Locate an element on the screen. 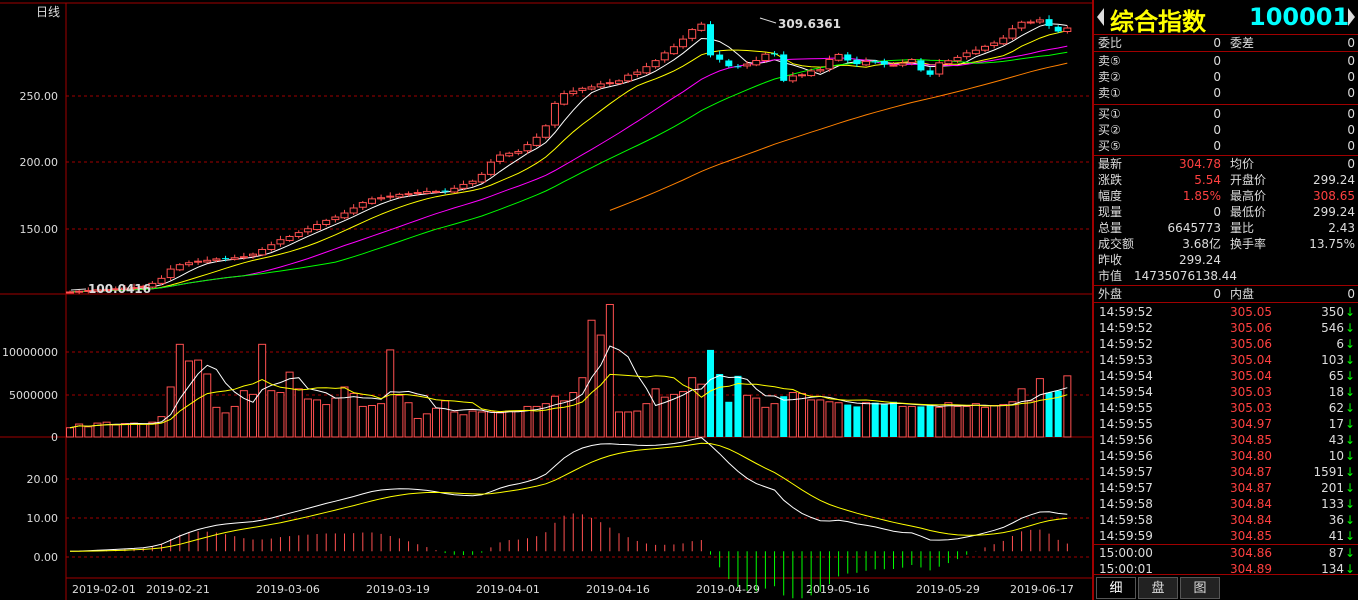 The image size is (1358, 600). tab-chart: 图 is located at coordinates (1200, 588).